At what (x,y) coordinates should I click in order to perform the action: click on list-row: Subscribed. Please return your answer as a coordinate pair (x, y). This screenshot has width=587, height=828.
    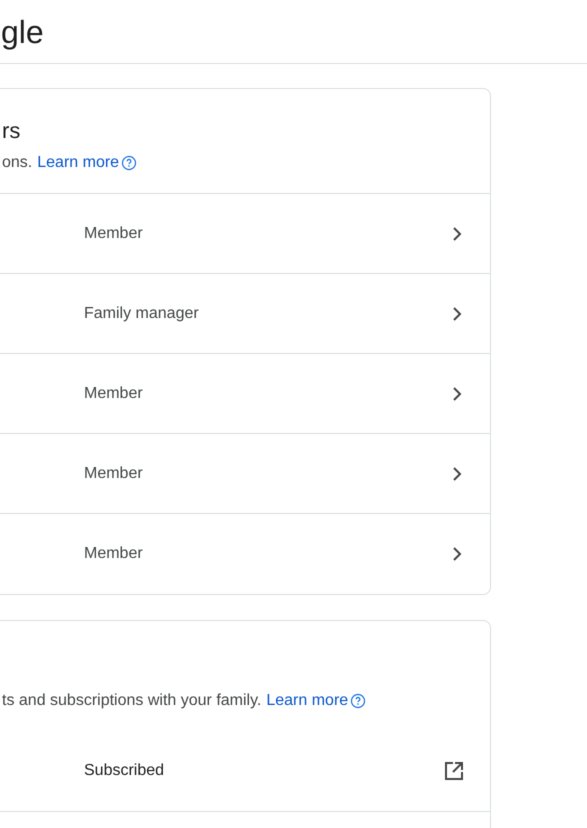
    Looking at the image, I should click on (245, 771).